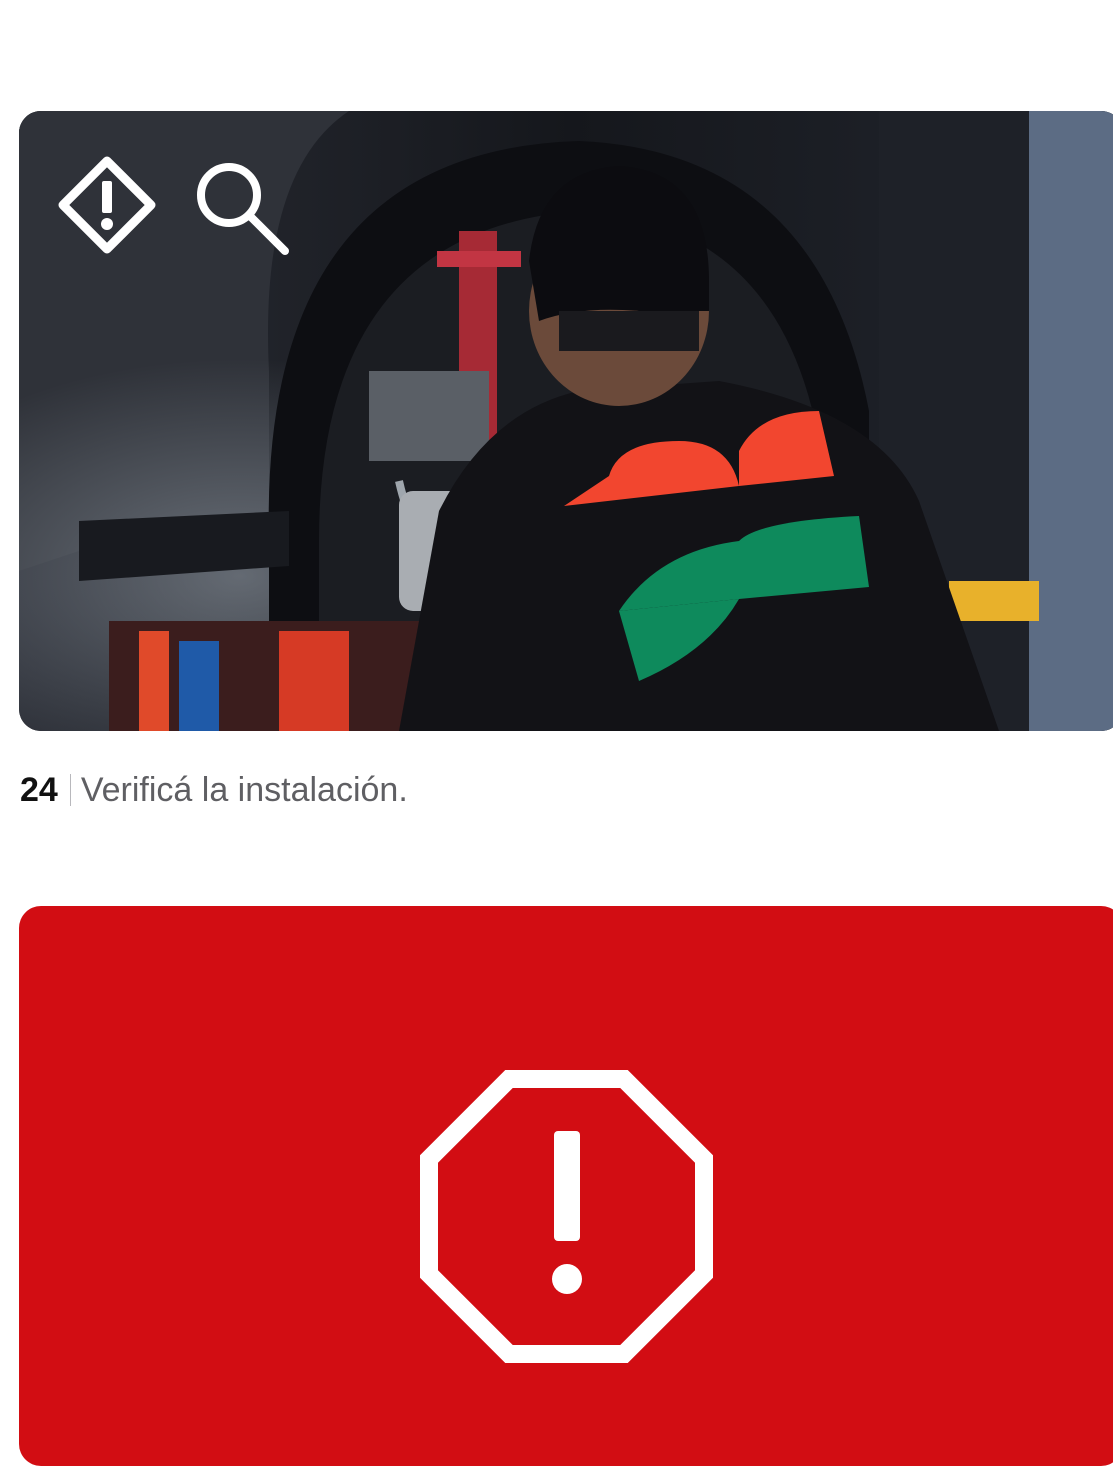 The image size is (1113, 1466). I want to click on overlay-icons, so click(172, 207).